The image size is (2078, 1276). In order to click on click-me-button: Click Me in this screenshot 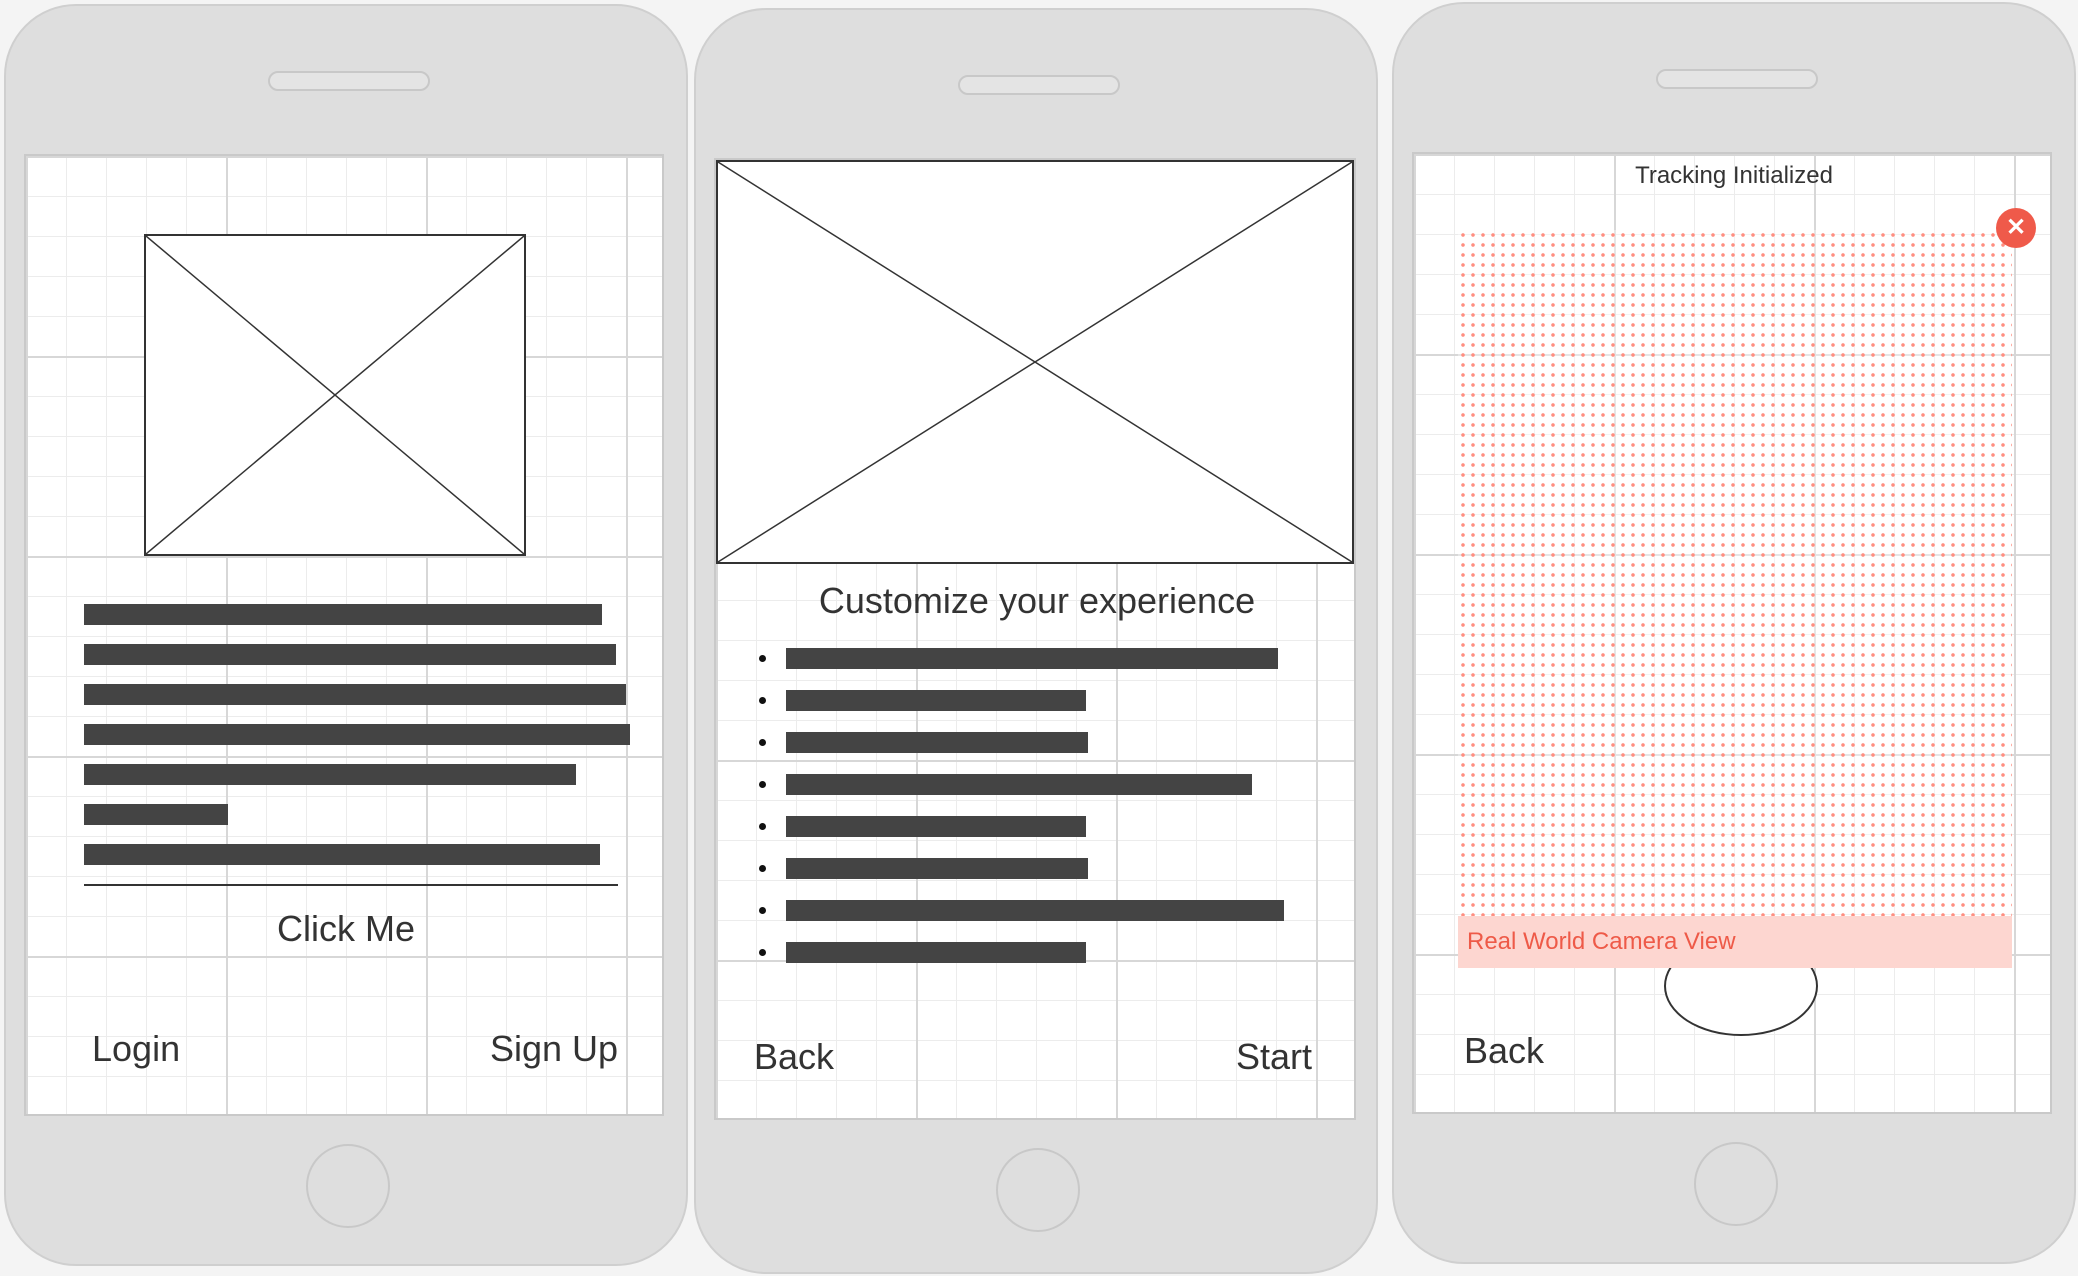, I will do `click(344, 929)`.